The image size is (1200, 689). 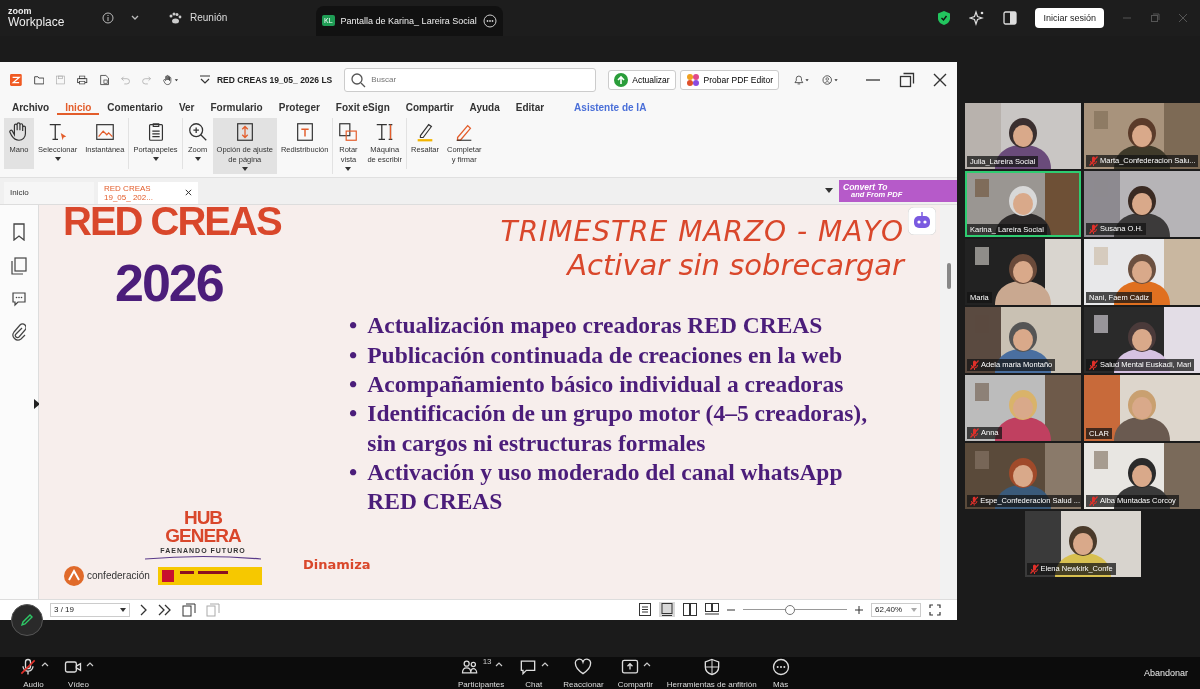 What do you see at coordinates (429, 108) in the screenshot?
I see `menu-tab: Compartir` at bounding box center [429, 108].